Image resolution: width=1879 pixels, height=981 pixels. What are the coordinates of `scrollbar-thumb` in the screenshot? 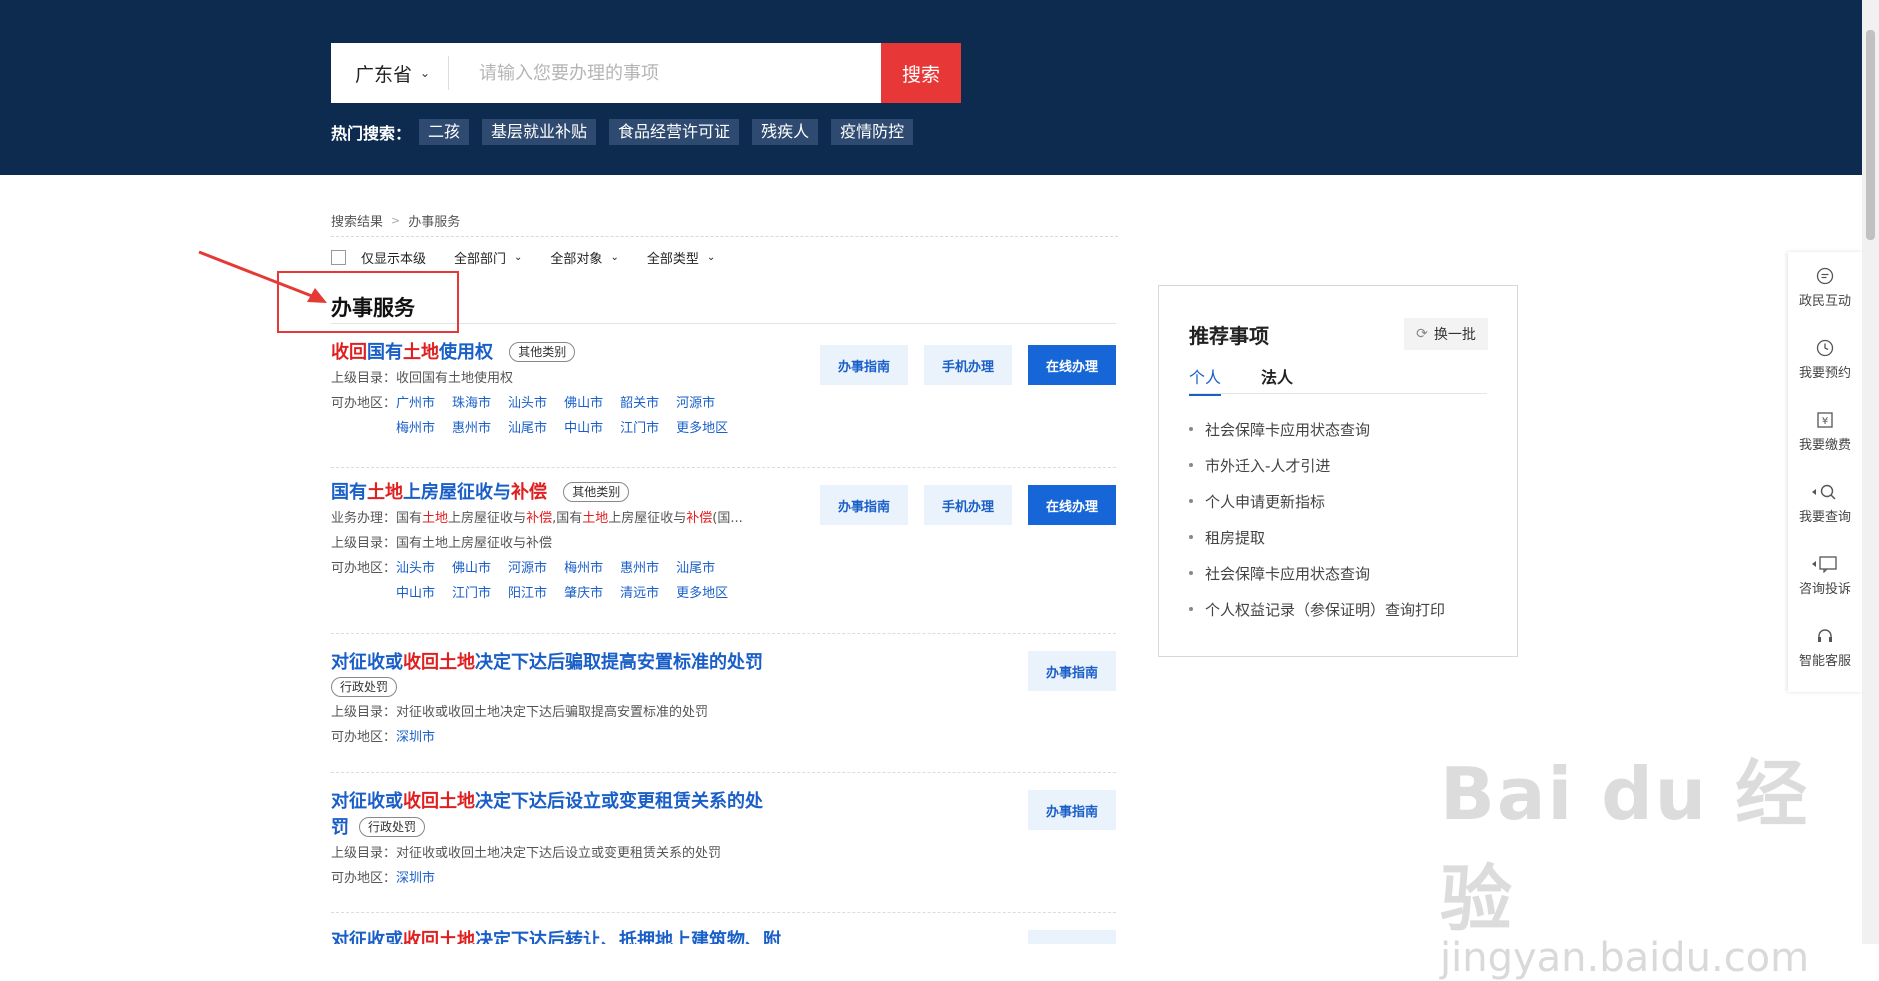 It's located at (1870, 135).